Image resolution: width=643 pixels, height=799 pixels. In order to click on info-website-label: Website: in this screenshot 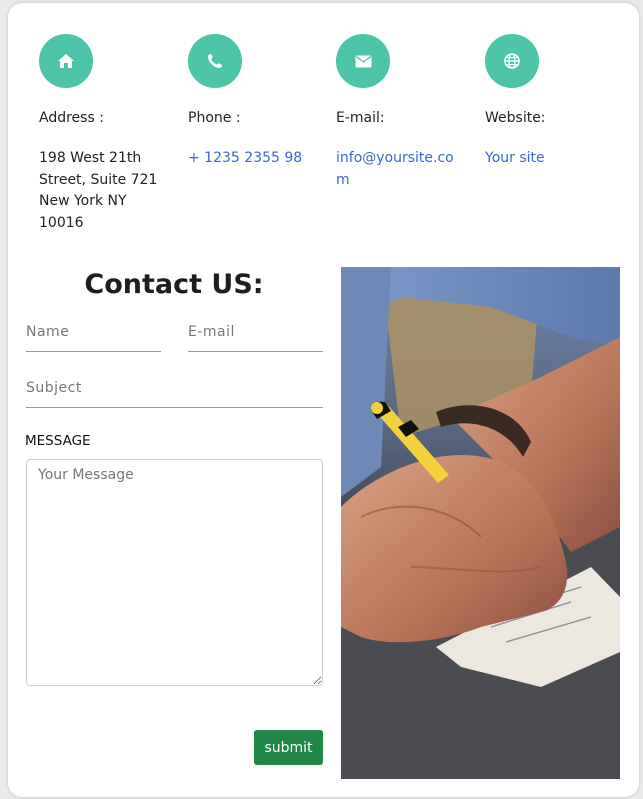, I will do `click(515, 118)`.